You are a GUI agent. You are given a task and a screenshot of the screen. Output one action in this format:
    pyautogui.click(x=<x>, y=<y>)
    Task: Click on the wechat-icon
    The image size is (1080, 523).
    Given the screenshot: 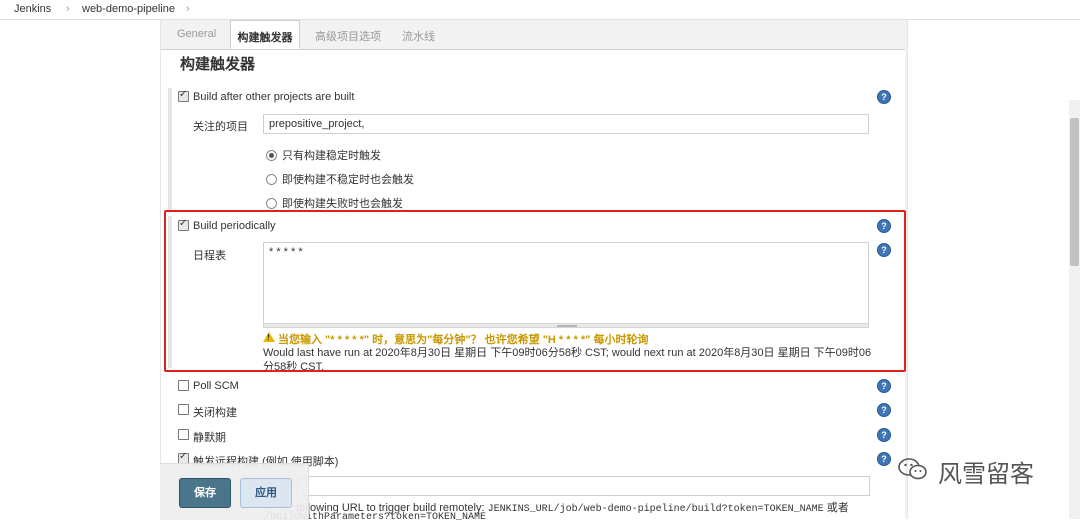 What is the action you would take?
    pyautogui.click(x=912, y=469)
    